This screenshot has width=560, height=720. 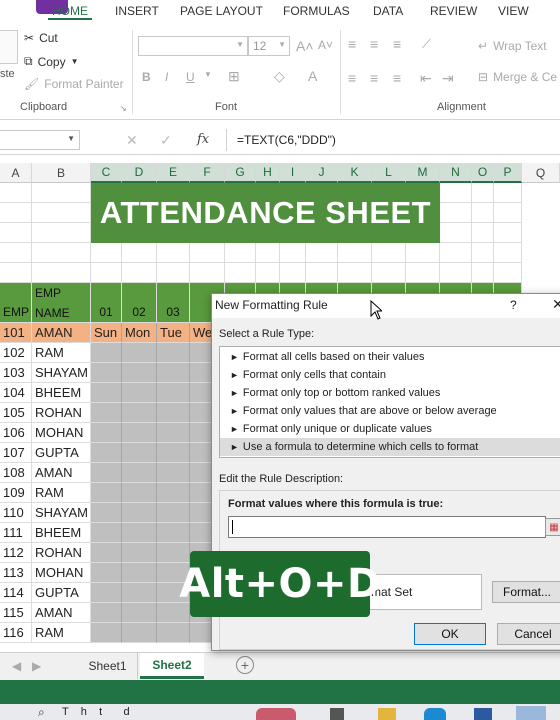 I want to click on header-day-number: 03, so click(x=173, y=303).